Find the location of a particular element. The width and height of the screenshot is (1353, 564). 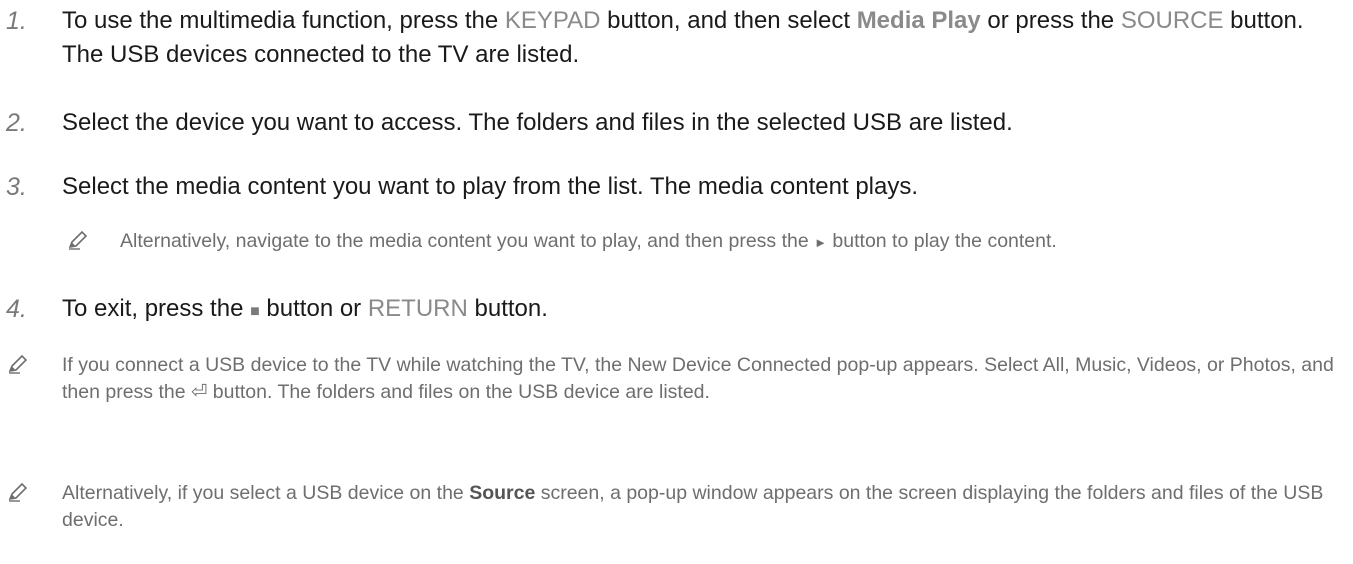

enter-icon: ⏎ is located at coordinates (199, 392).